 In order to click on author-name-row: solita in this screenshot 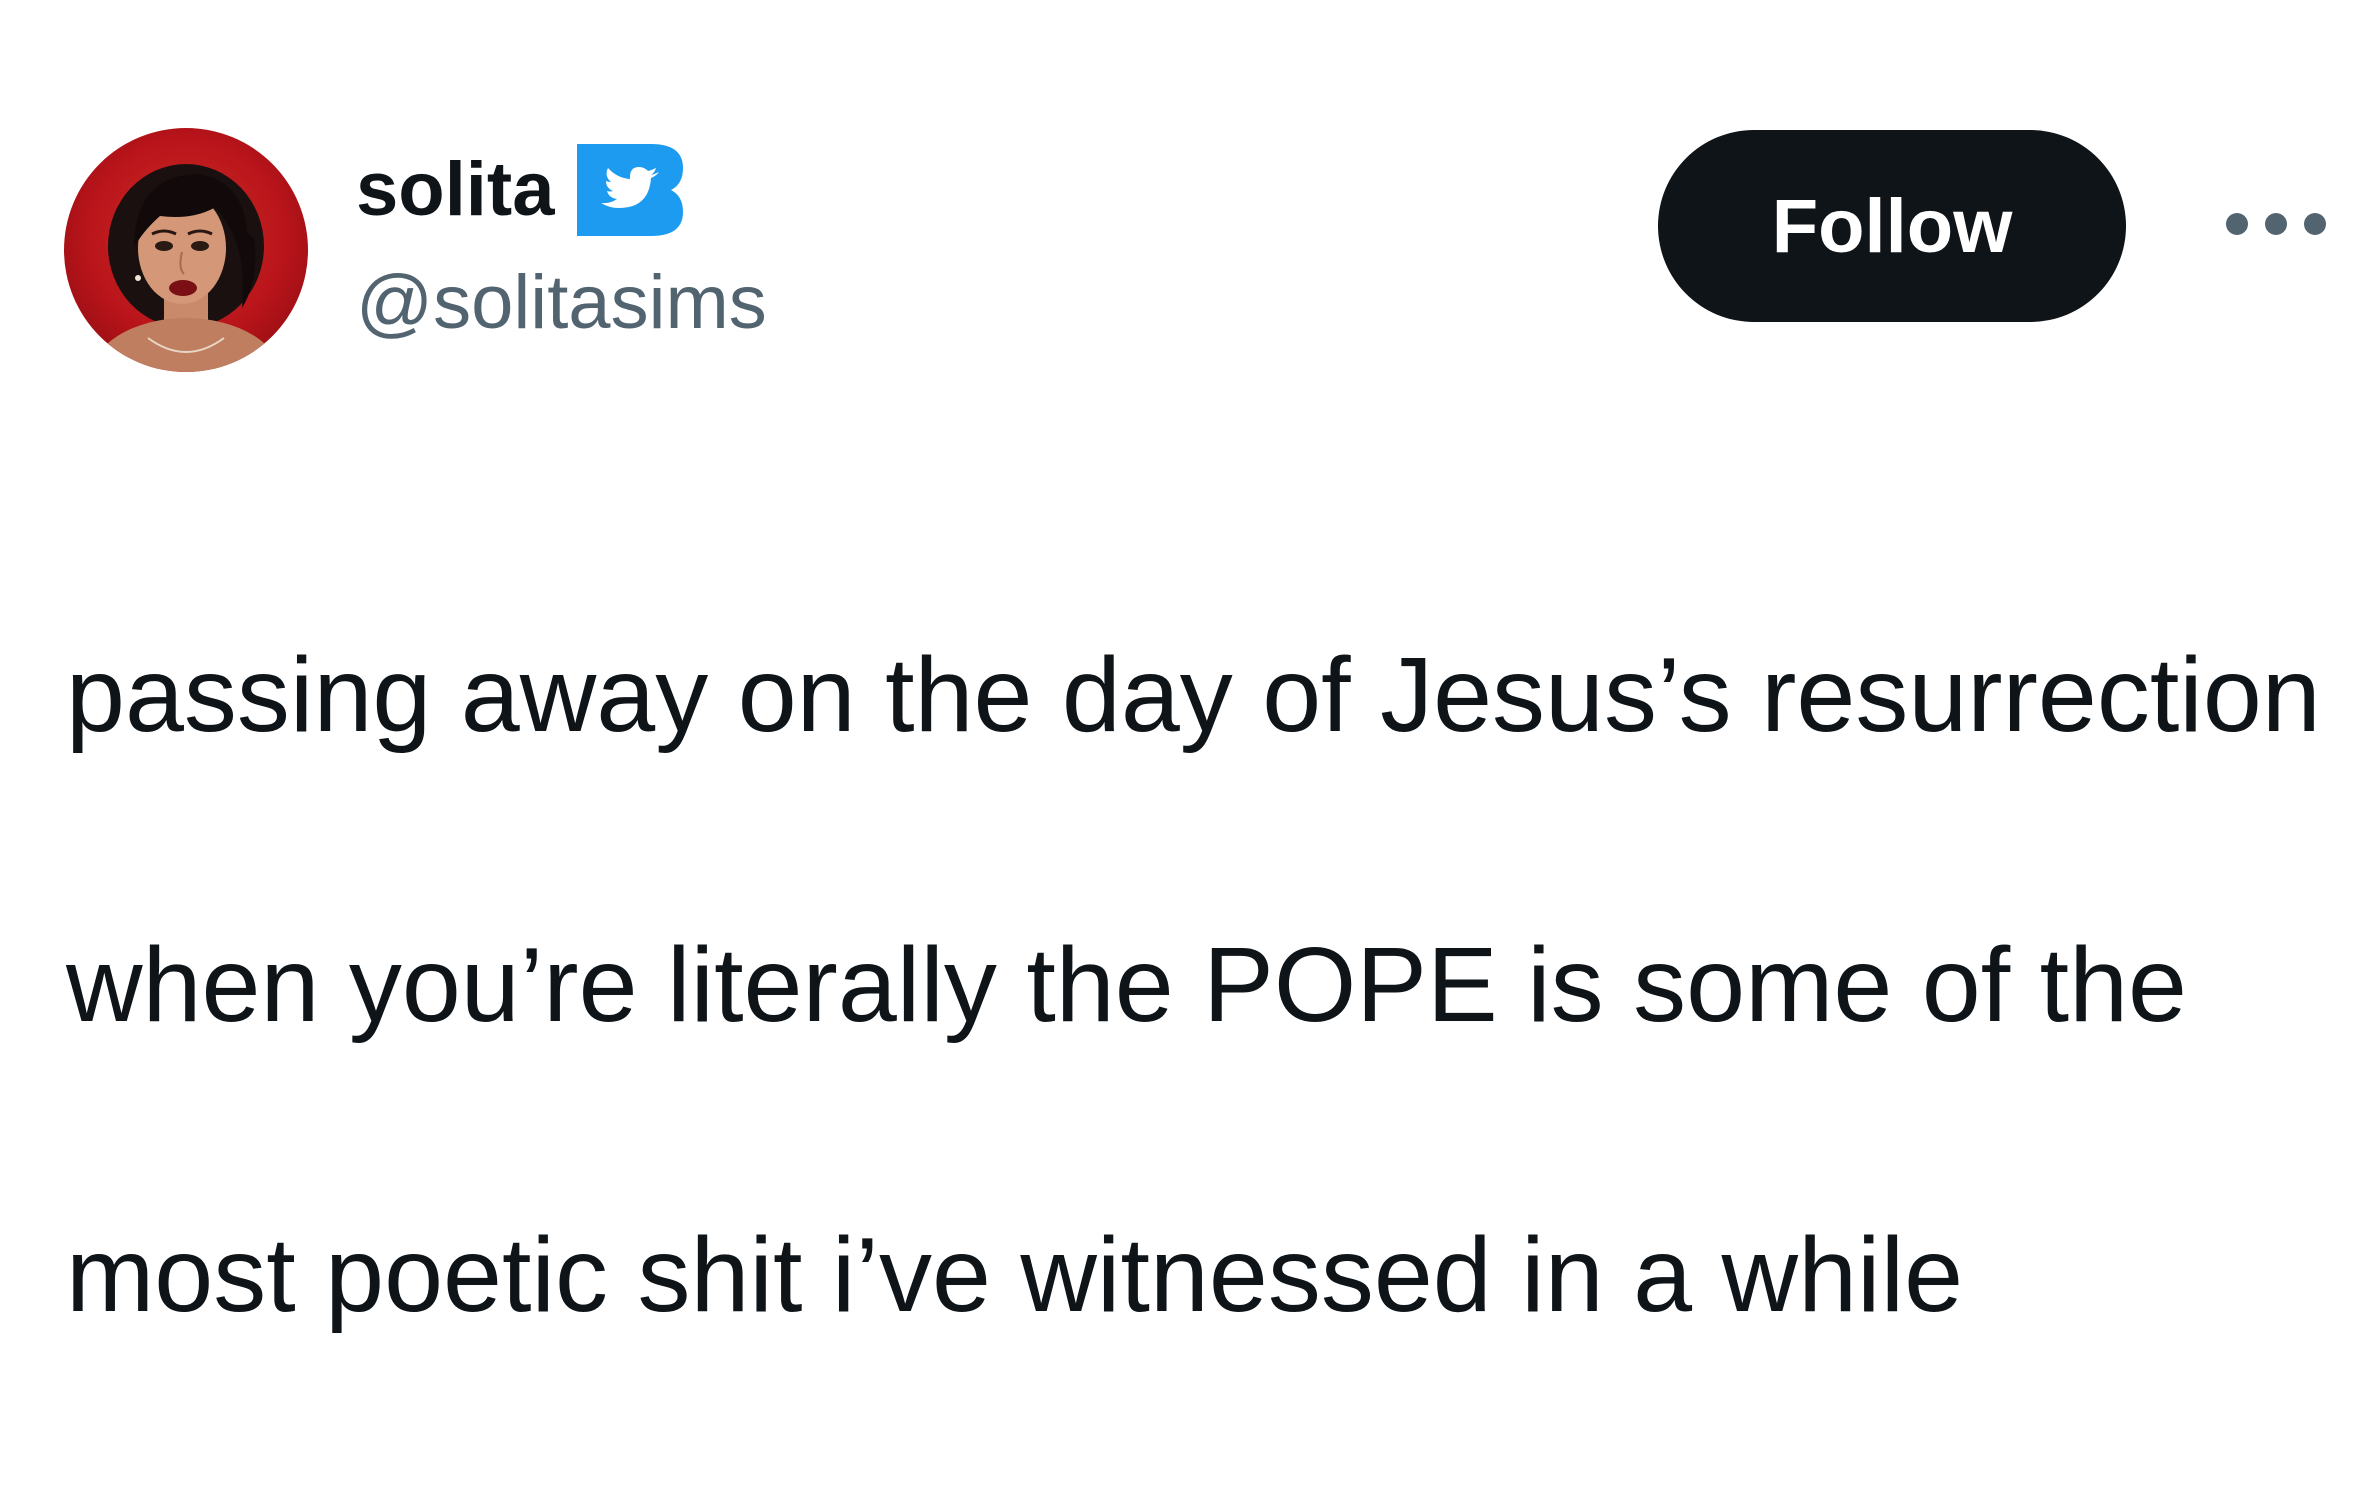, I will do `click(519, 190)`.